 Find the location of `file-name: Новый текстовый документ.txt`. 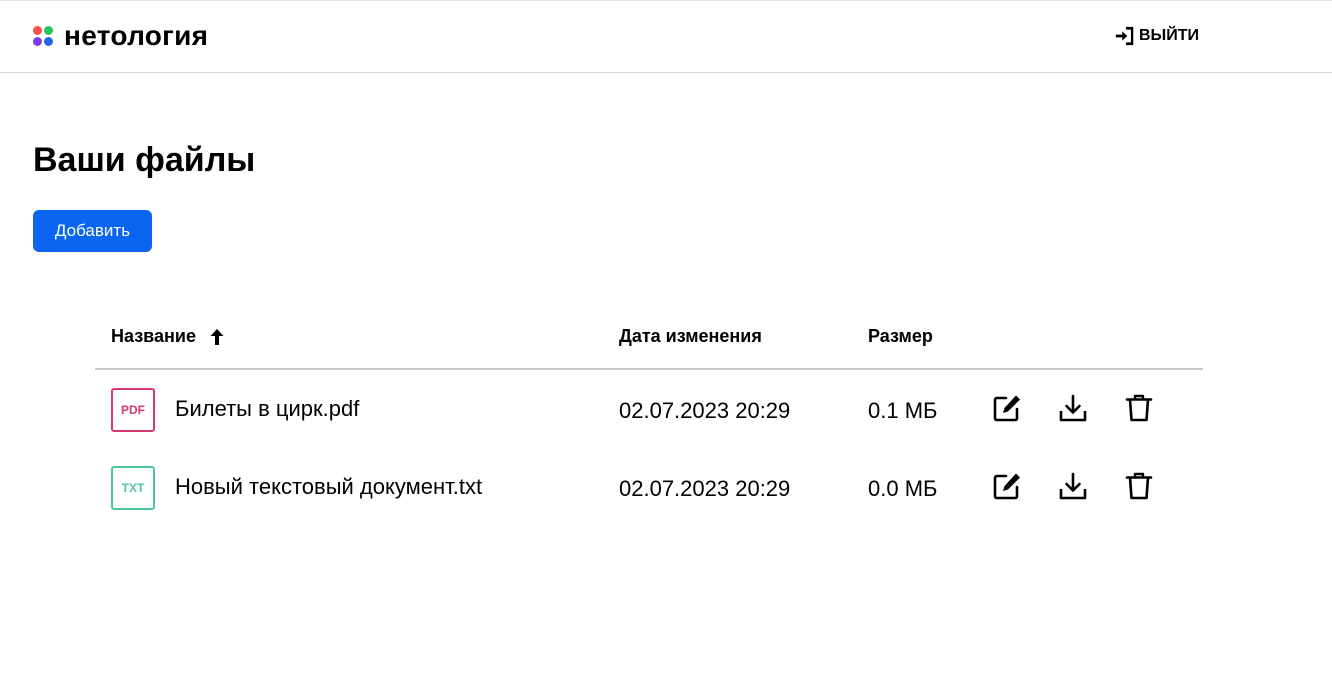

file-name: Новый текстовый документ.txt is located at coordinates (328, 487).